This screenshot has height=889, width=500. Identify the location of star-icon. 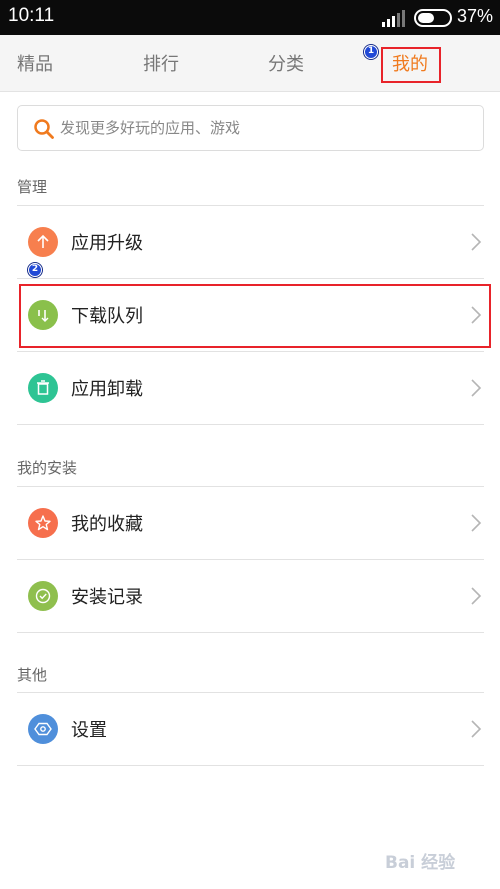
(43, 523).